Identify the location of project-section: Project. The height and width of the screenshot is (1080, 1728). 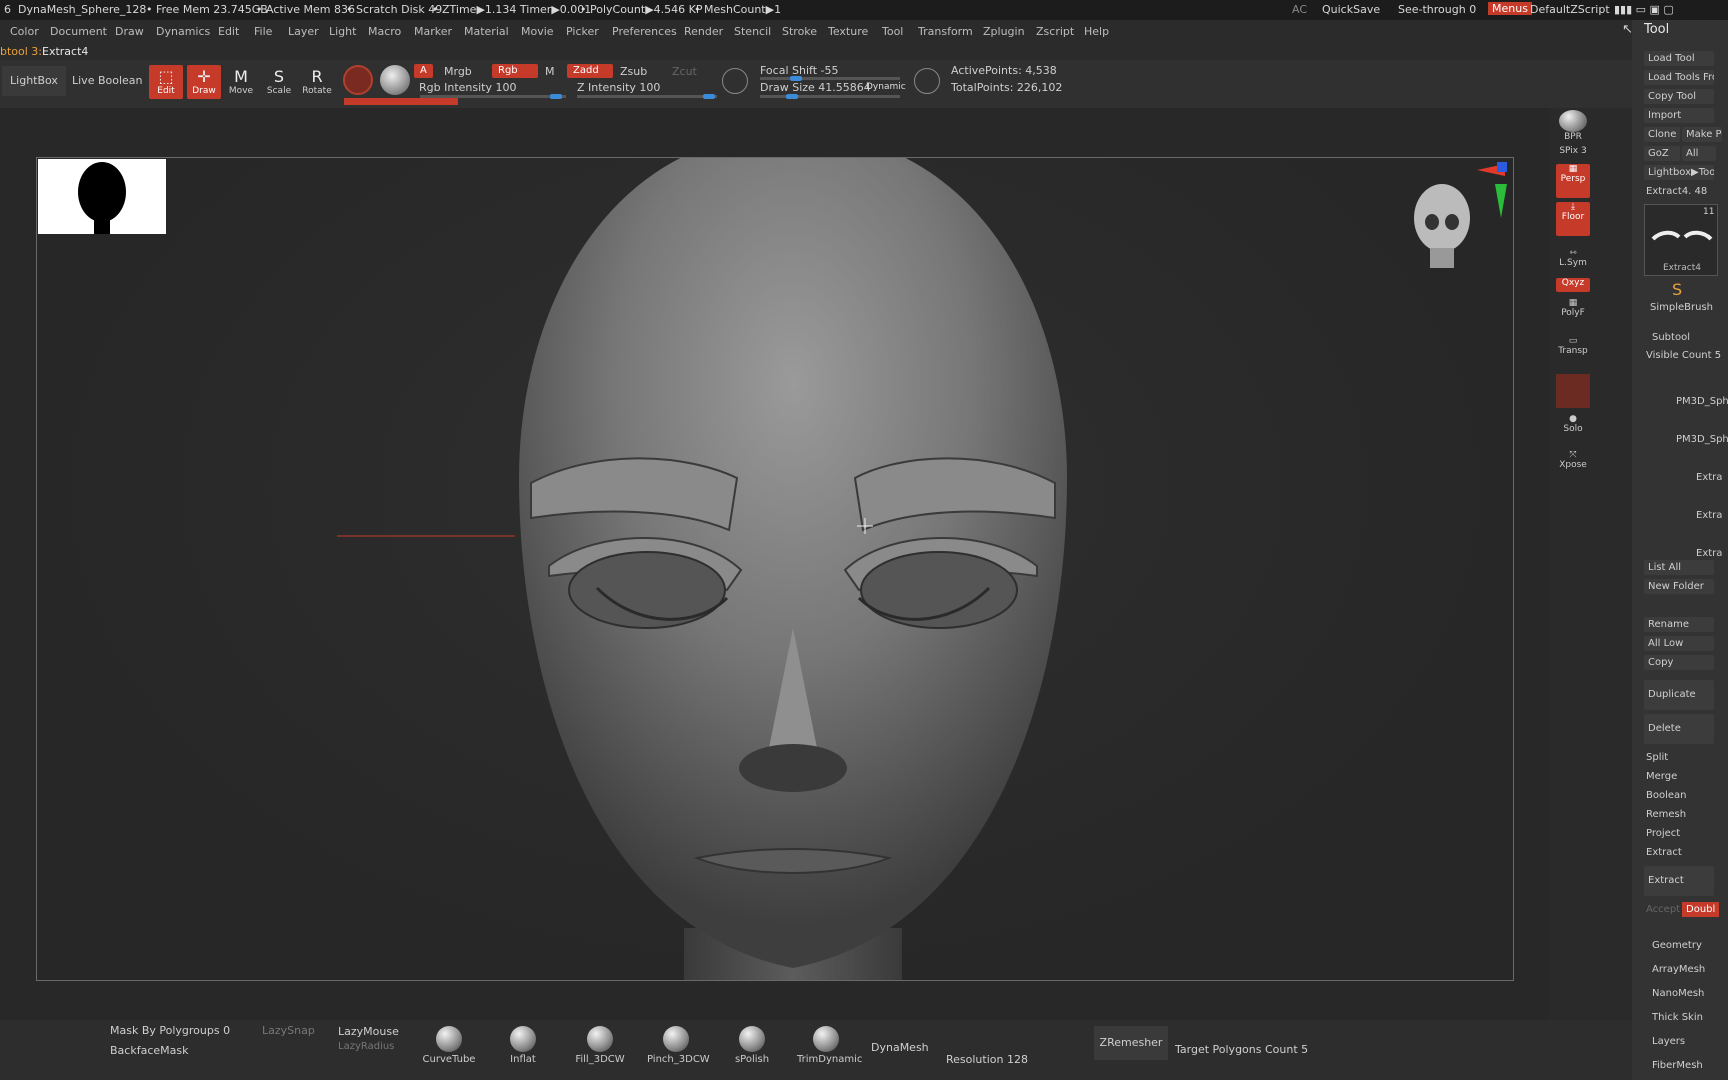
(1663, 833).